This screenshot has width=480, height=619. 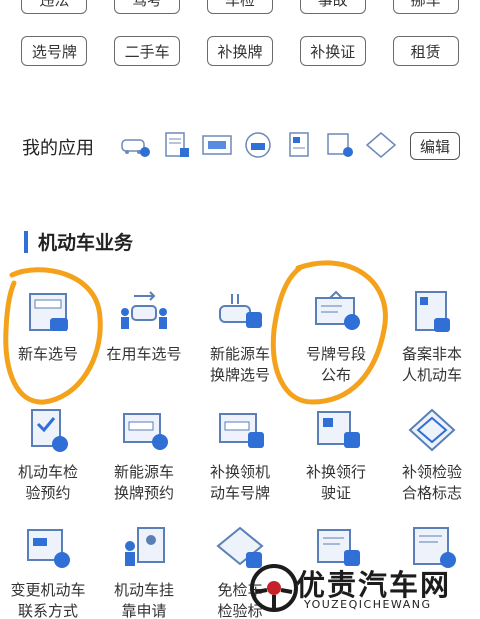 What do you see at coordinates (144, 610) in the screenshot?
I see `grid-label: 靠申请` at bounding box center [144, 610].